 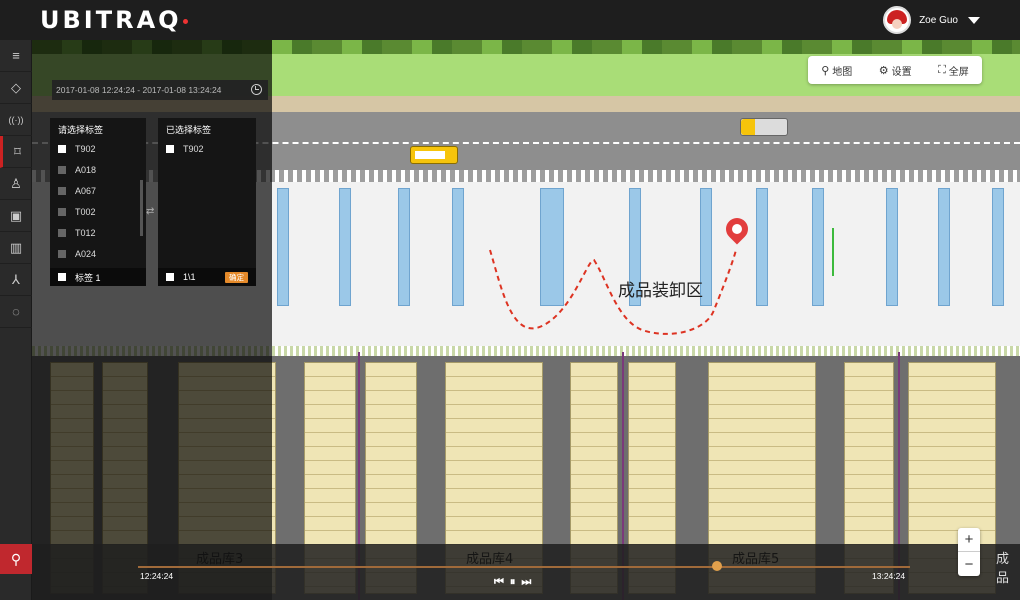 I want to click on available-tags-panel: 请选择标签 T902 A018 A067 T002 T012 A024 标签 1, so click(x=98, y=202).